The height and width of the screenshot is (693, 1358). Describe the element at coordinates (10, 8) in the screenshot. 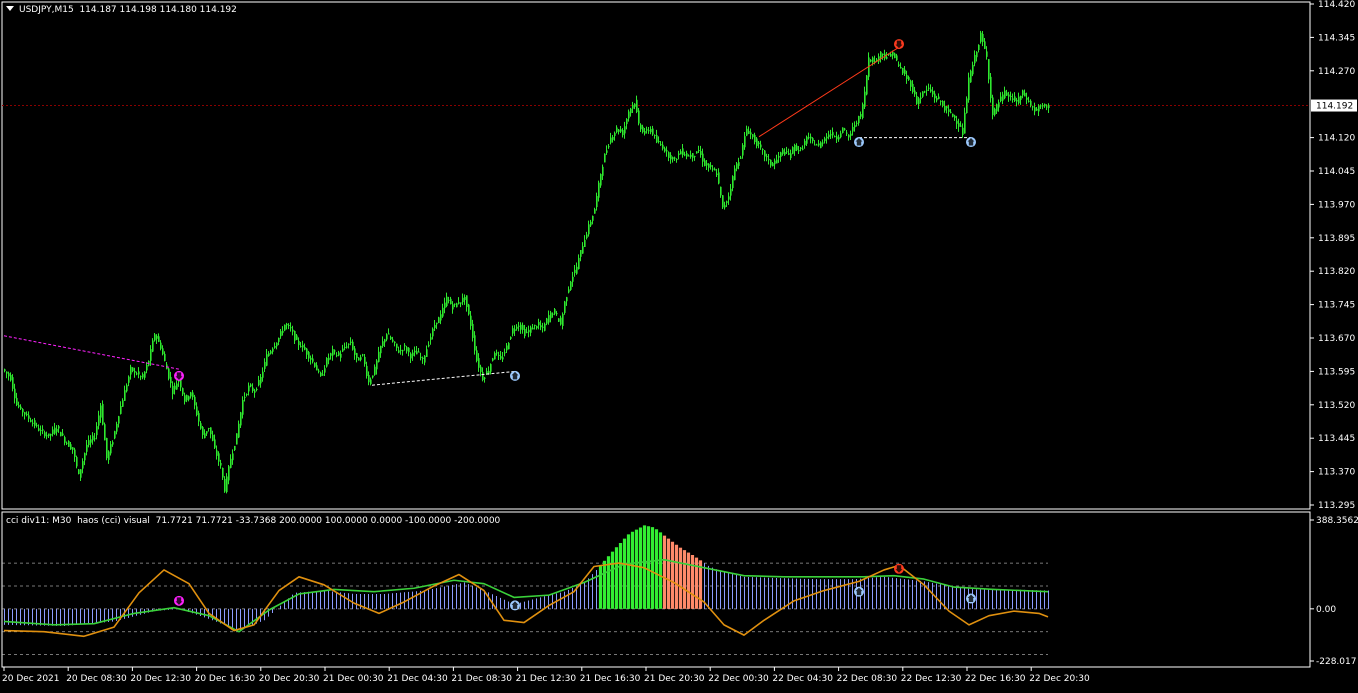

I see `collapse-triangle-icon` at that location.